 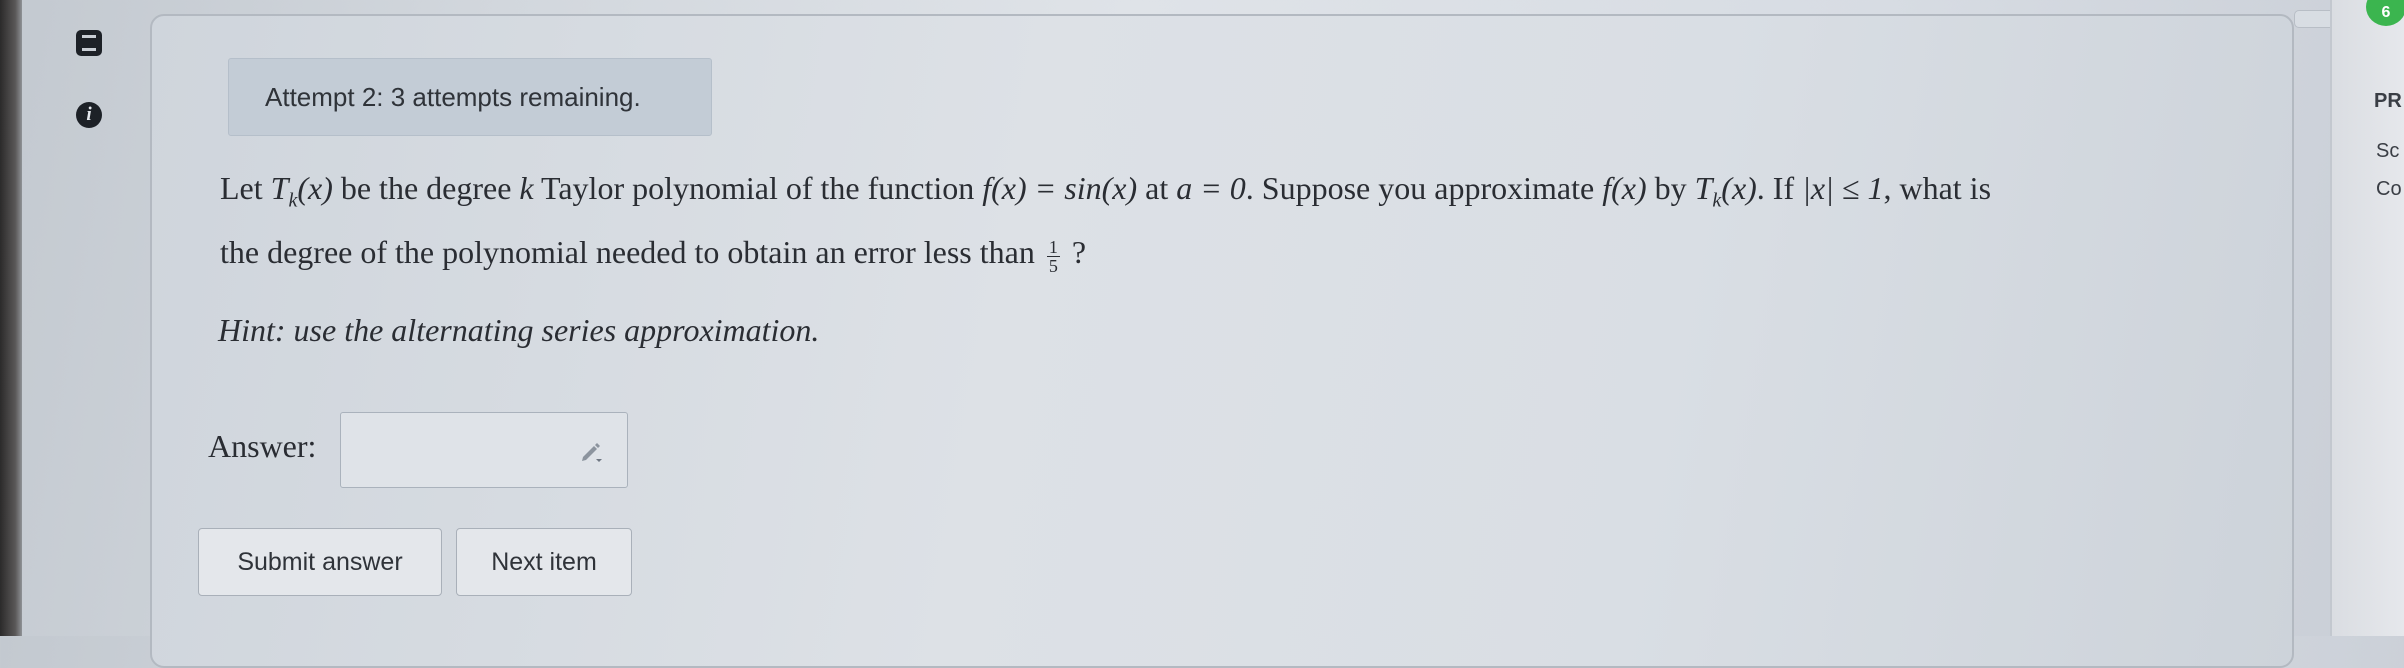 What do you see at coordinates (2387, 151) in the screenshot?
I see `panel-item-score: Sc` at bounding box center [2387, 151].